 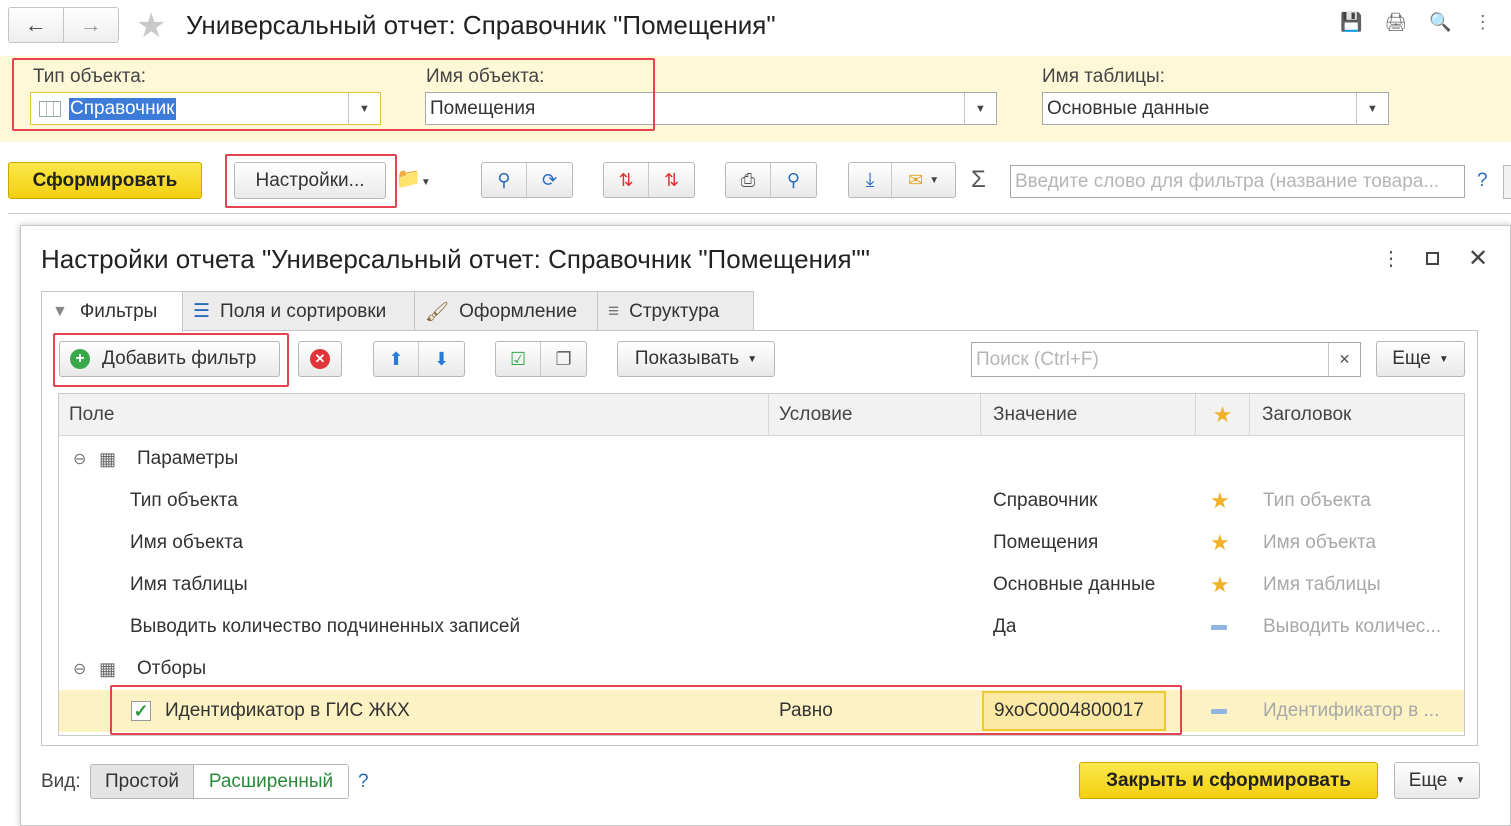 I want to click on funnel-icon: ▼, so click(x=60, y=311).